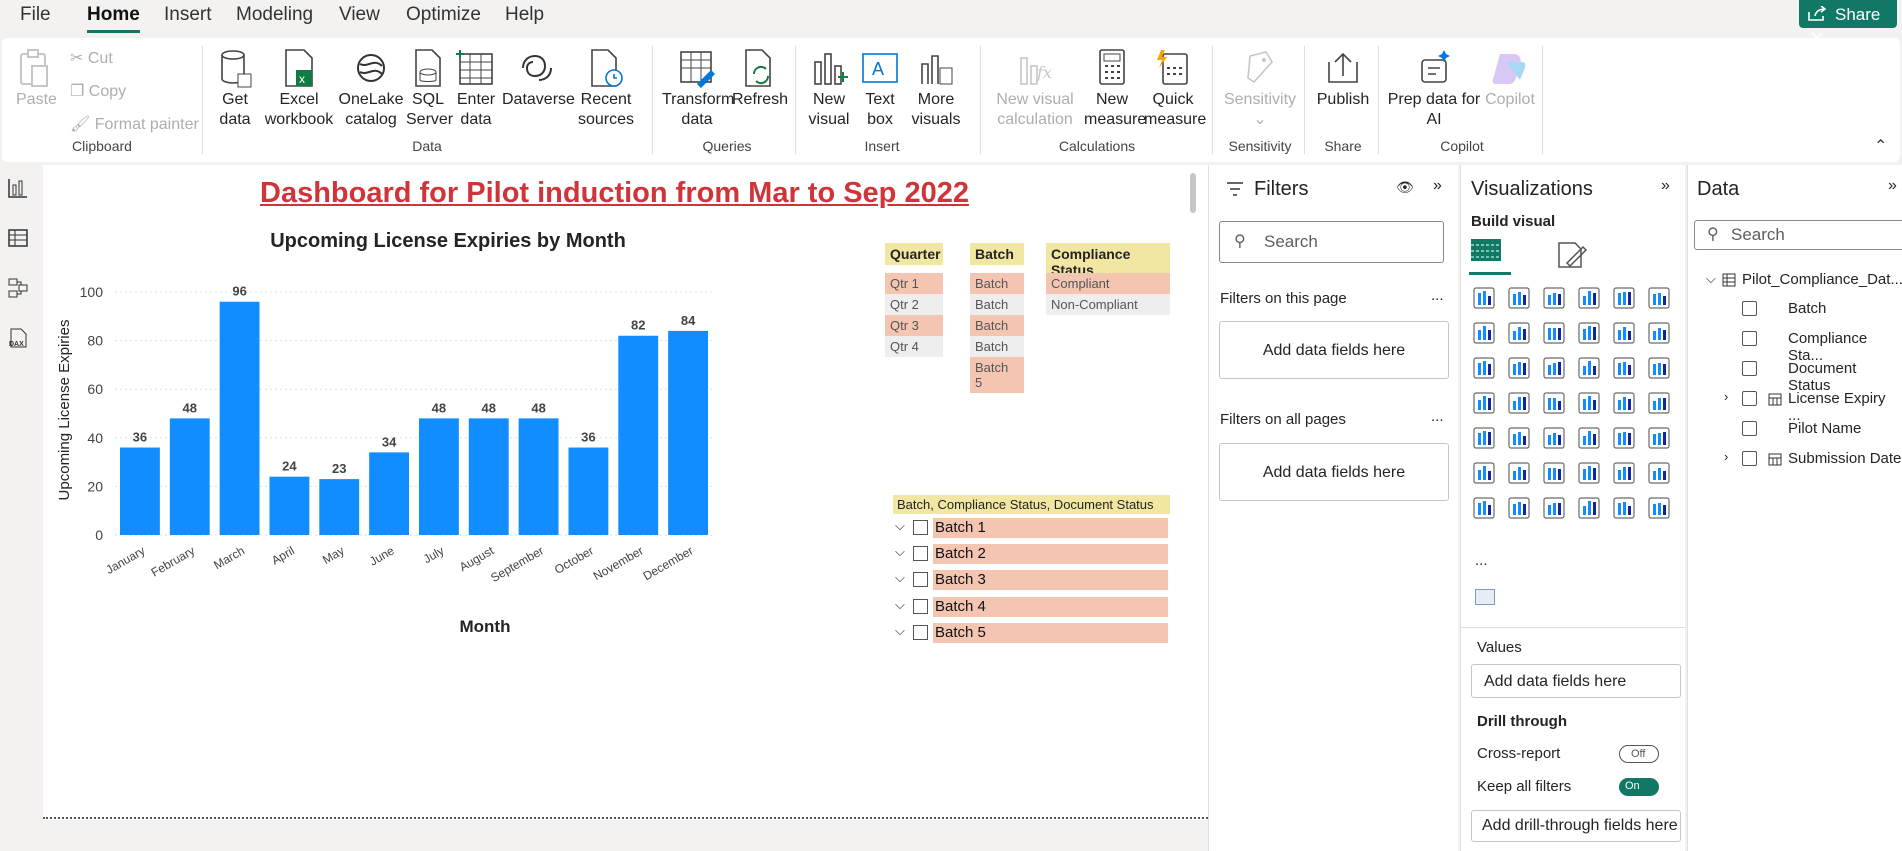 Image resolution: width=1902 pixels, height=851 pixels. I want to click on bar-september, so click(538, 476).